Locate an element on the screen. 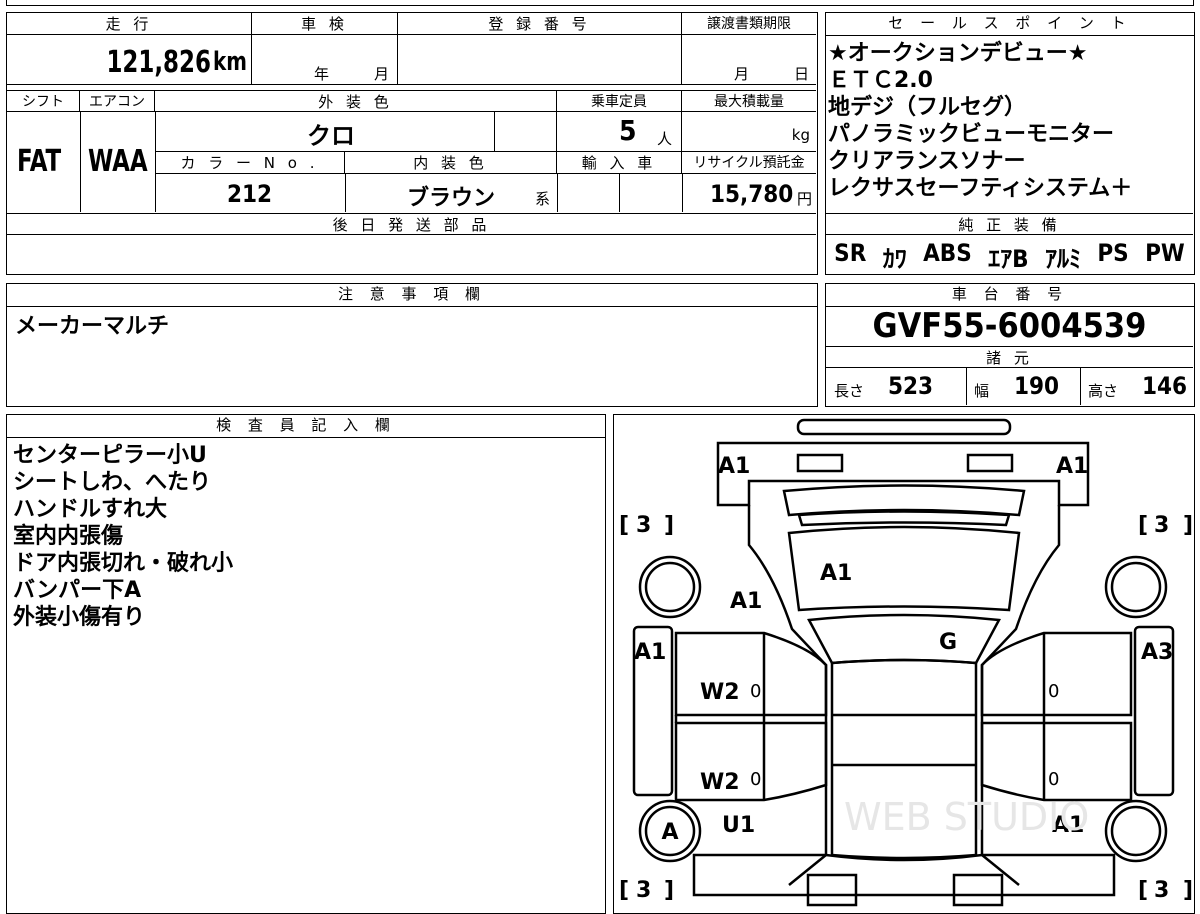 The image size is (1200, 914). sales-point-item: パノラミックビューモニター is located at coordinates (971, 134).